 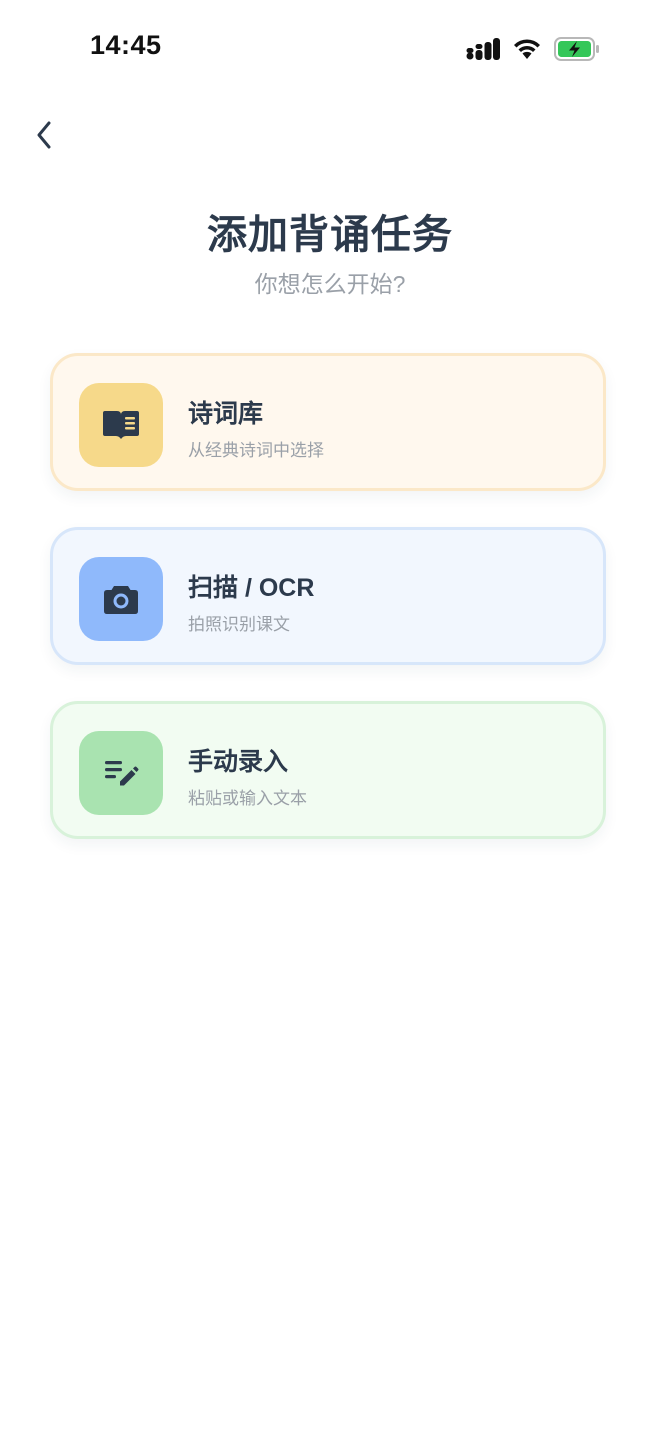 I want to click on battery-charging-icon, so click(x=576, y=49).